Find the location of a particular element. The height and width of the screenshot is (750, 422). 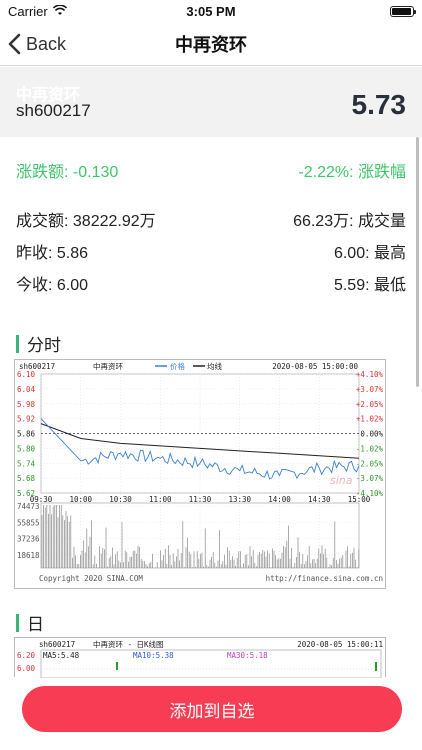

wifi-icon is located at coordinates (59, 11).